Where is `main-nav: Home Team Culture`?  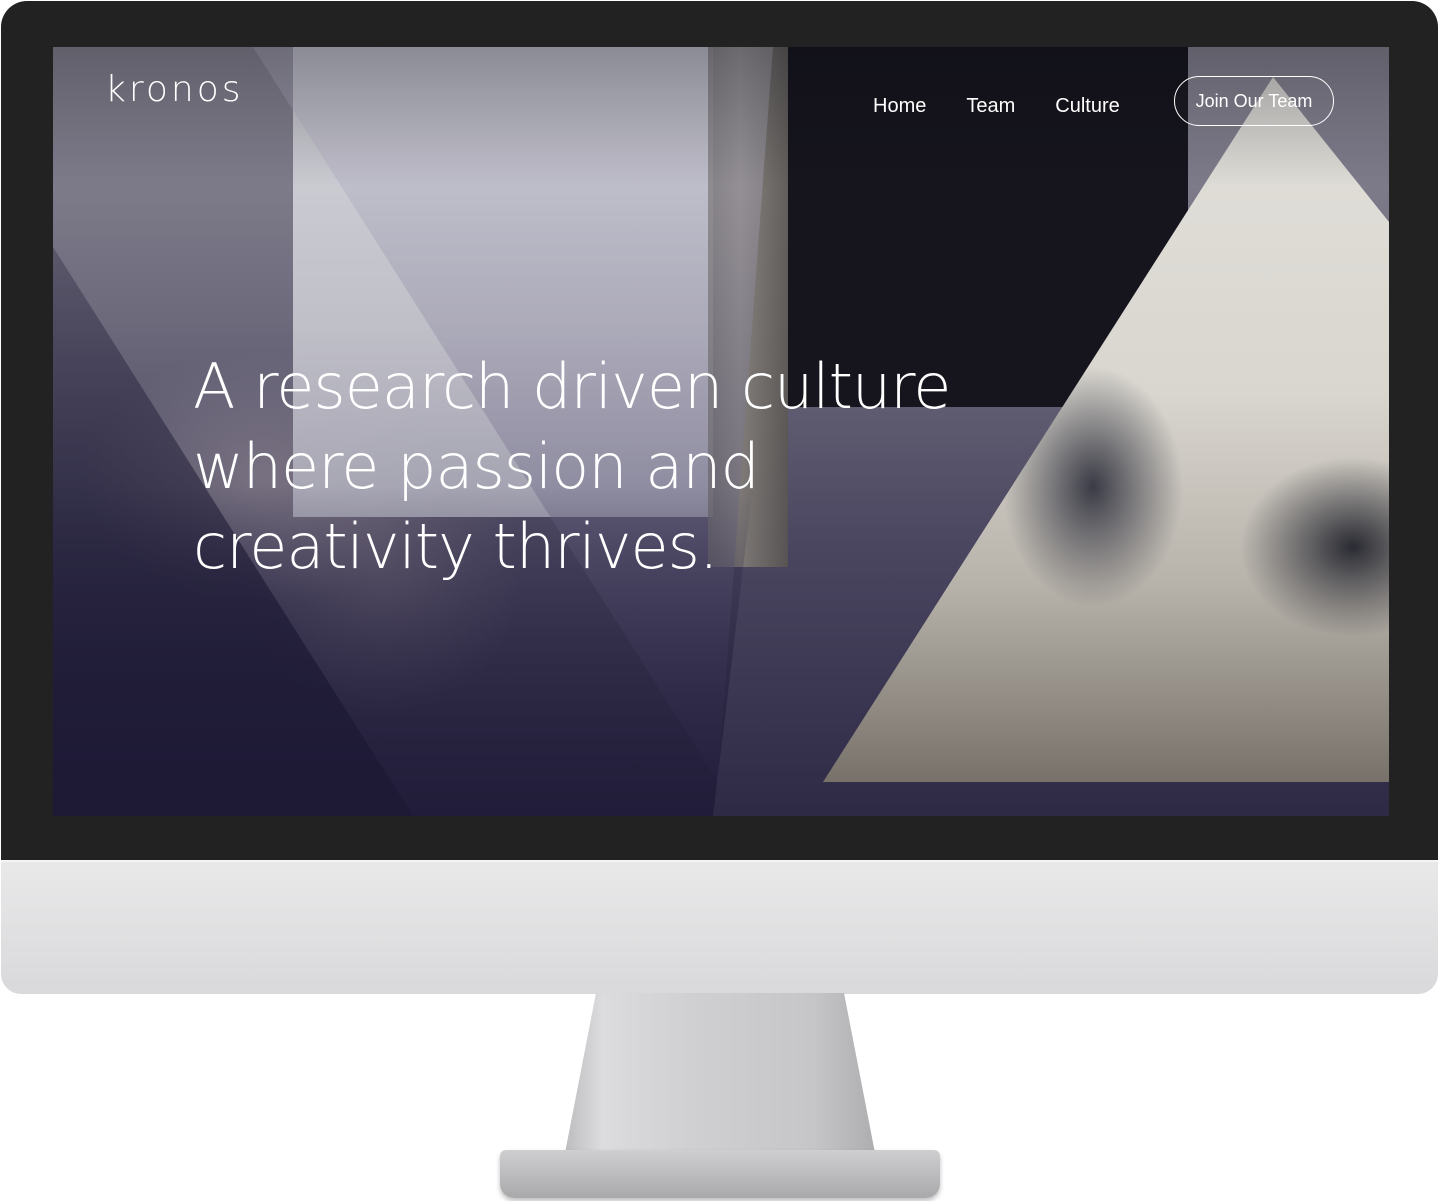
main-nav: Home Team Culture is located at coordinates (996, 106).